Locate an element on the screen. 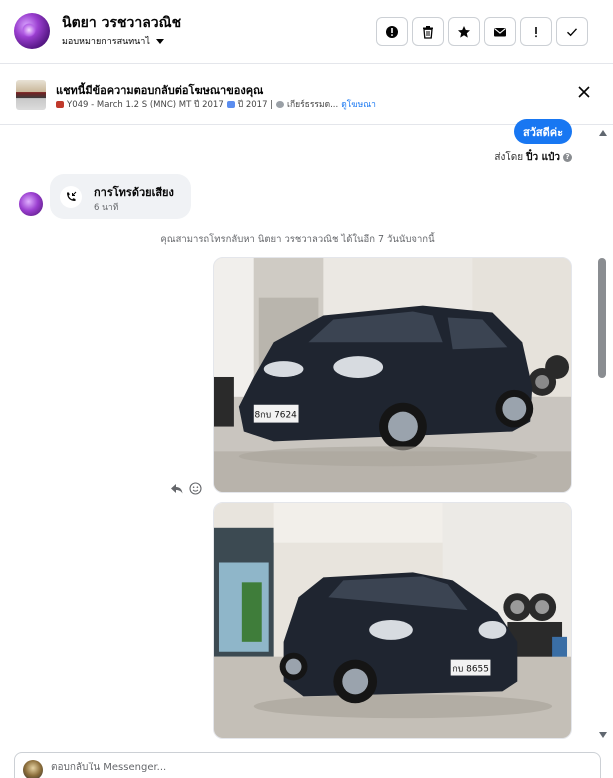 This screenshot has height=778, width=613. caret-down-icon is located at coordinates (159, 41).